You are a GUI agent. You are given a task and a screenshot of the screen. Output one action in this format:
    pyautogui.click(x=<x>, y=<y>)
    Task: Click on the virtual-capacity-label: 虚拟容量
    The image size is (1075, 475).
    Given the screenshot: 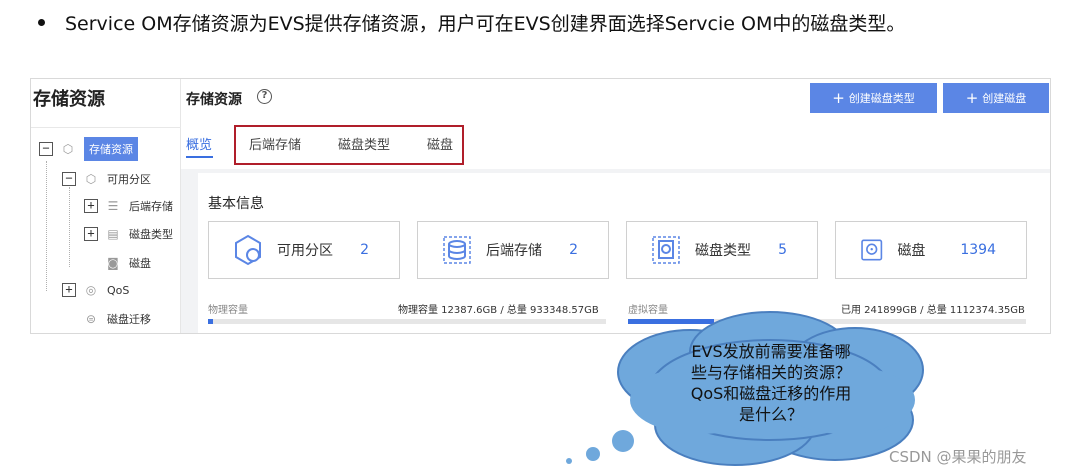 What is the action you would take?
    pyautogui.click(x=648, y=310)
    